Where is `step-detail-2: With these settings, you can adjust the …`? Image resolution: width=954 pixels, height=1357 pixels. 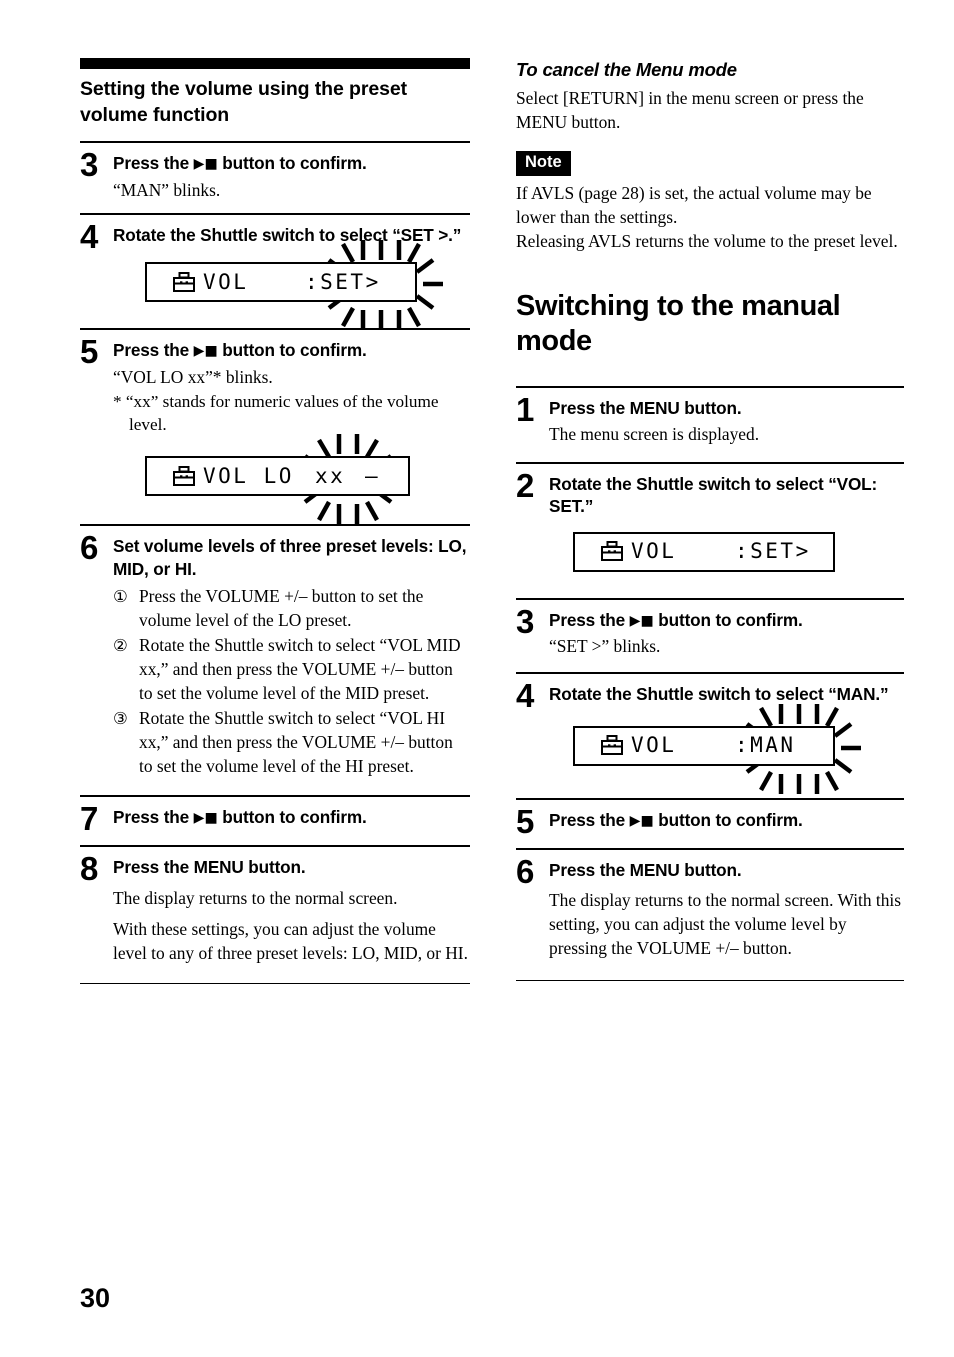 step-detail-2: With these settings, you can adjust the … is located at coordinates (290, 940).